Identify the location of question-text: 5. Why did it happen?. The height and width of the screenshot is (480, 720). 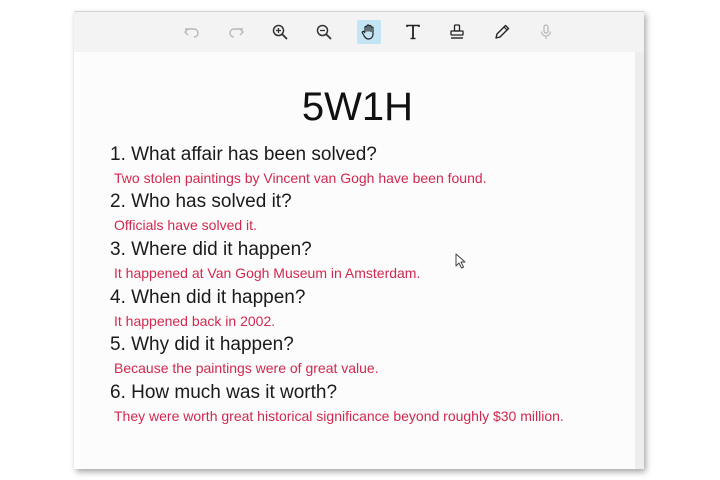
(202, 344).